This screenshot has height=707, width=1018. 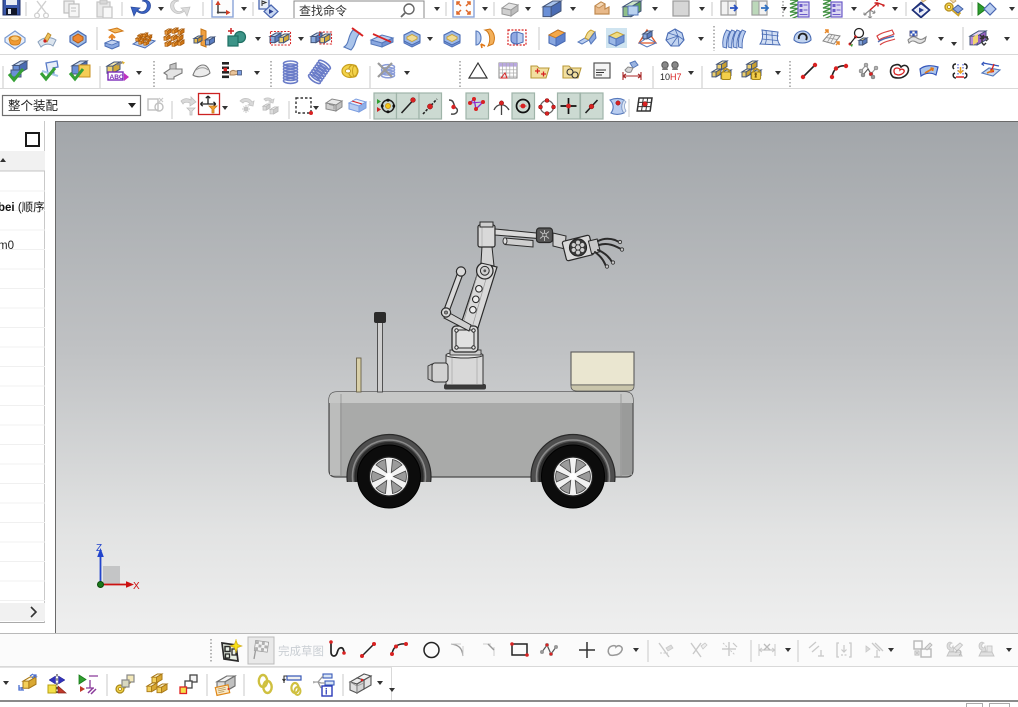 What do you see at coordinates (22, 207) in the screenshot?
I see `svg-text: bei (顺序` at bounding box center [22, 207].